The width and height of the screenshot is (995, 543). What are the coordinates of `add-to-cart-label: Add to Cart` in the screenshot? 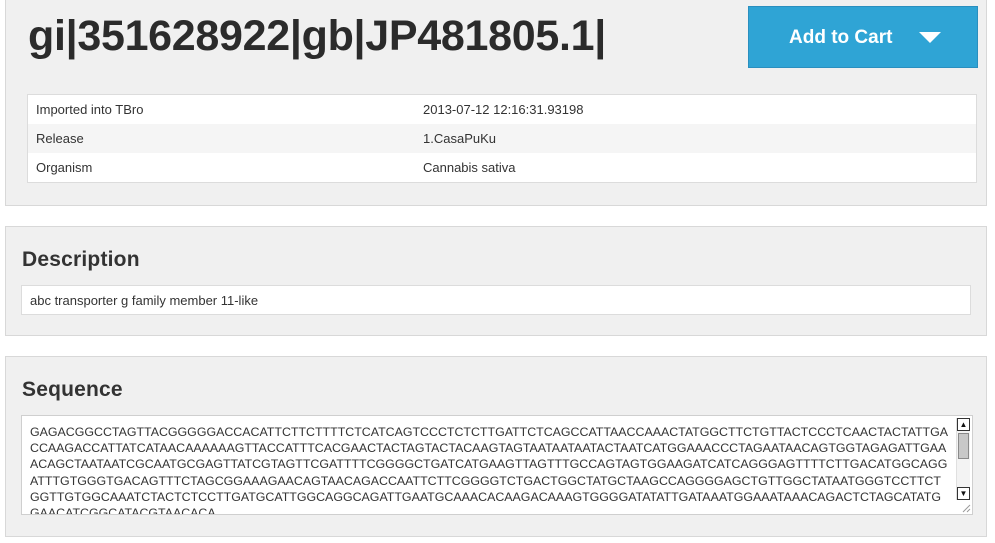 It's located at (841, 37).